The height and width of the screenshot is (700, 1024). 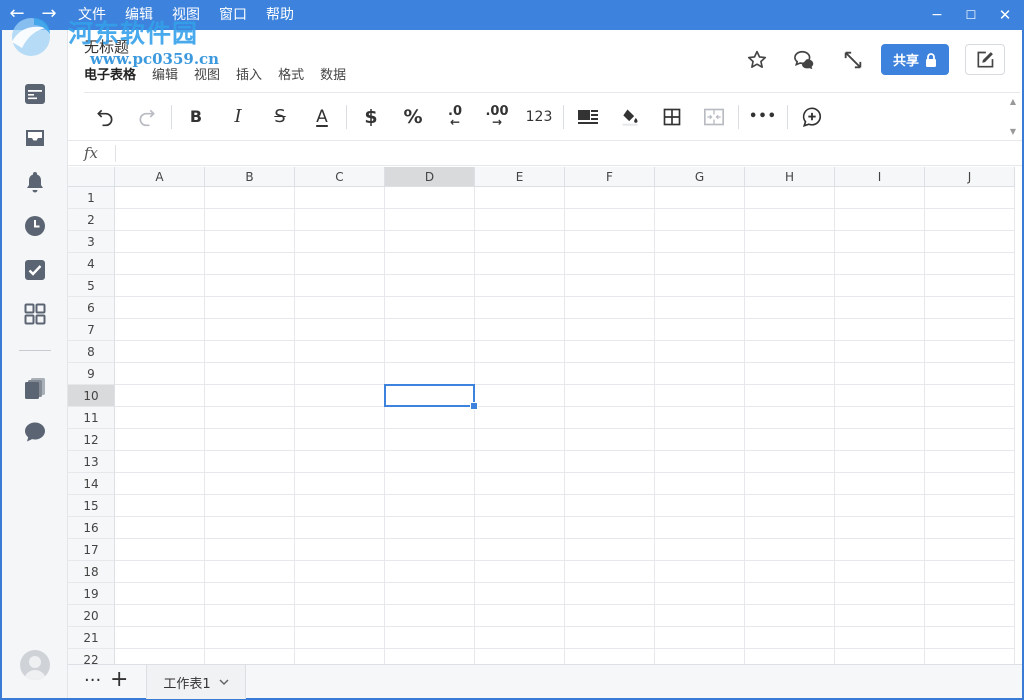 I want to click on edit-button, so click(x=985, y=59).